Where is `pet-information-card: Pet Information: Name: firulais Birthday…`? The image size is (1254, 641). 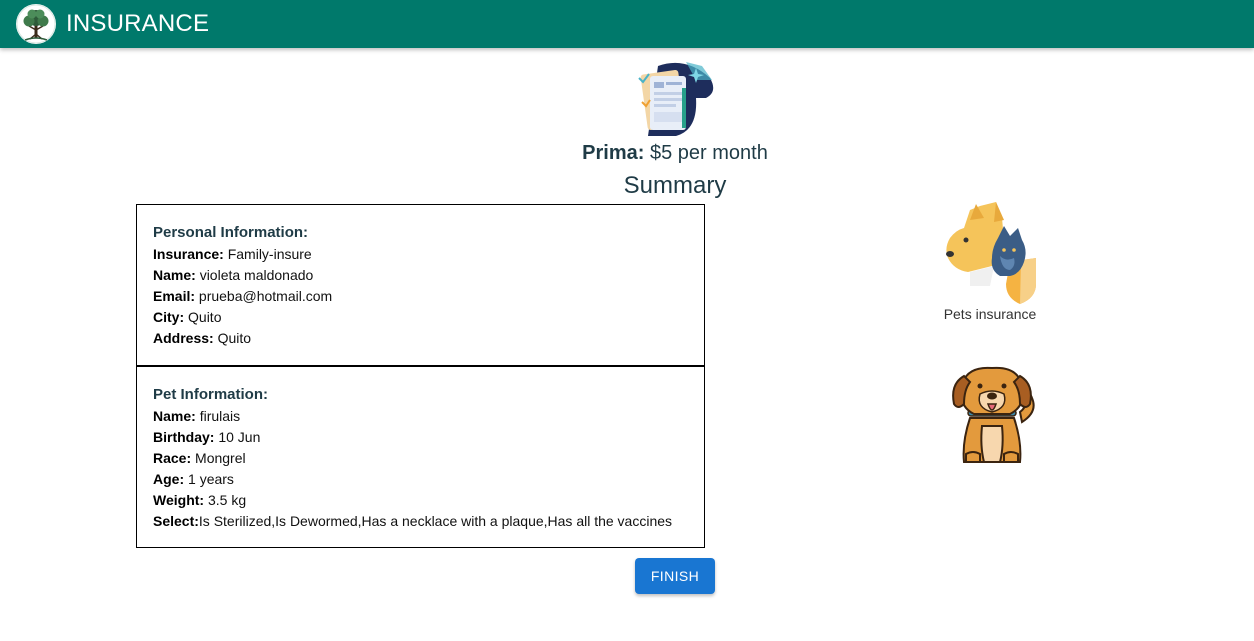 pet-information-card: Pet Information: Name: firulais Birthday… is located at coordinates (420, 457).